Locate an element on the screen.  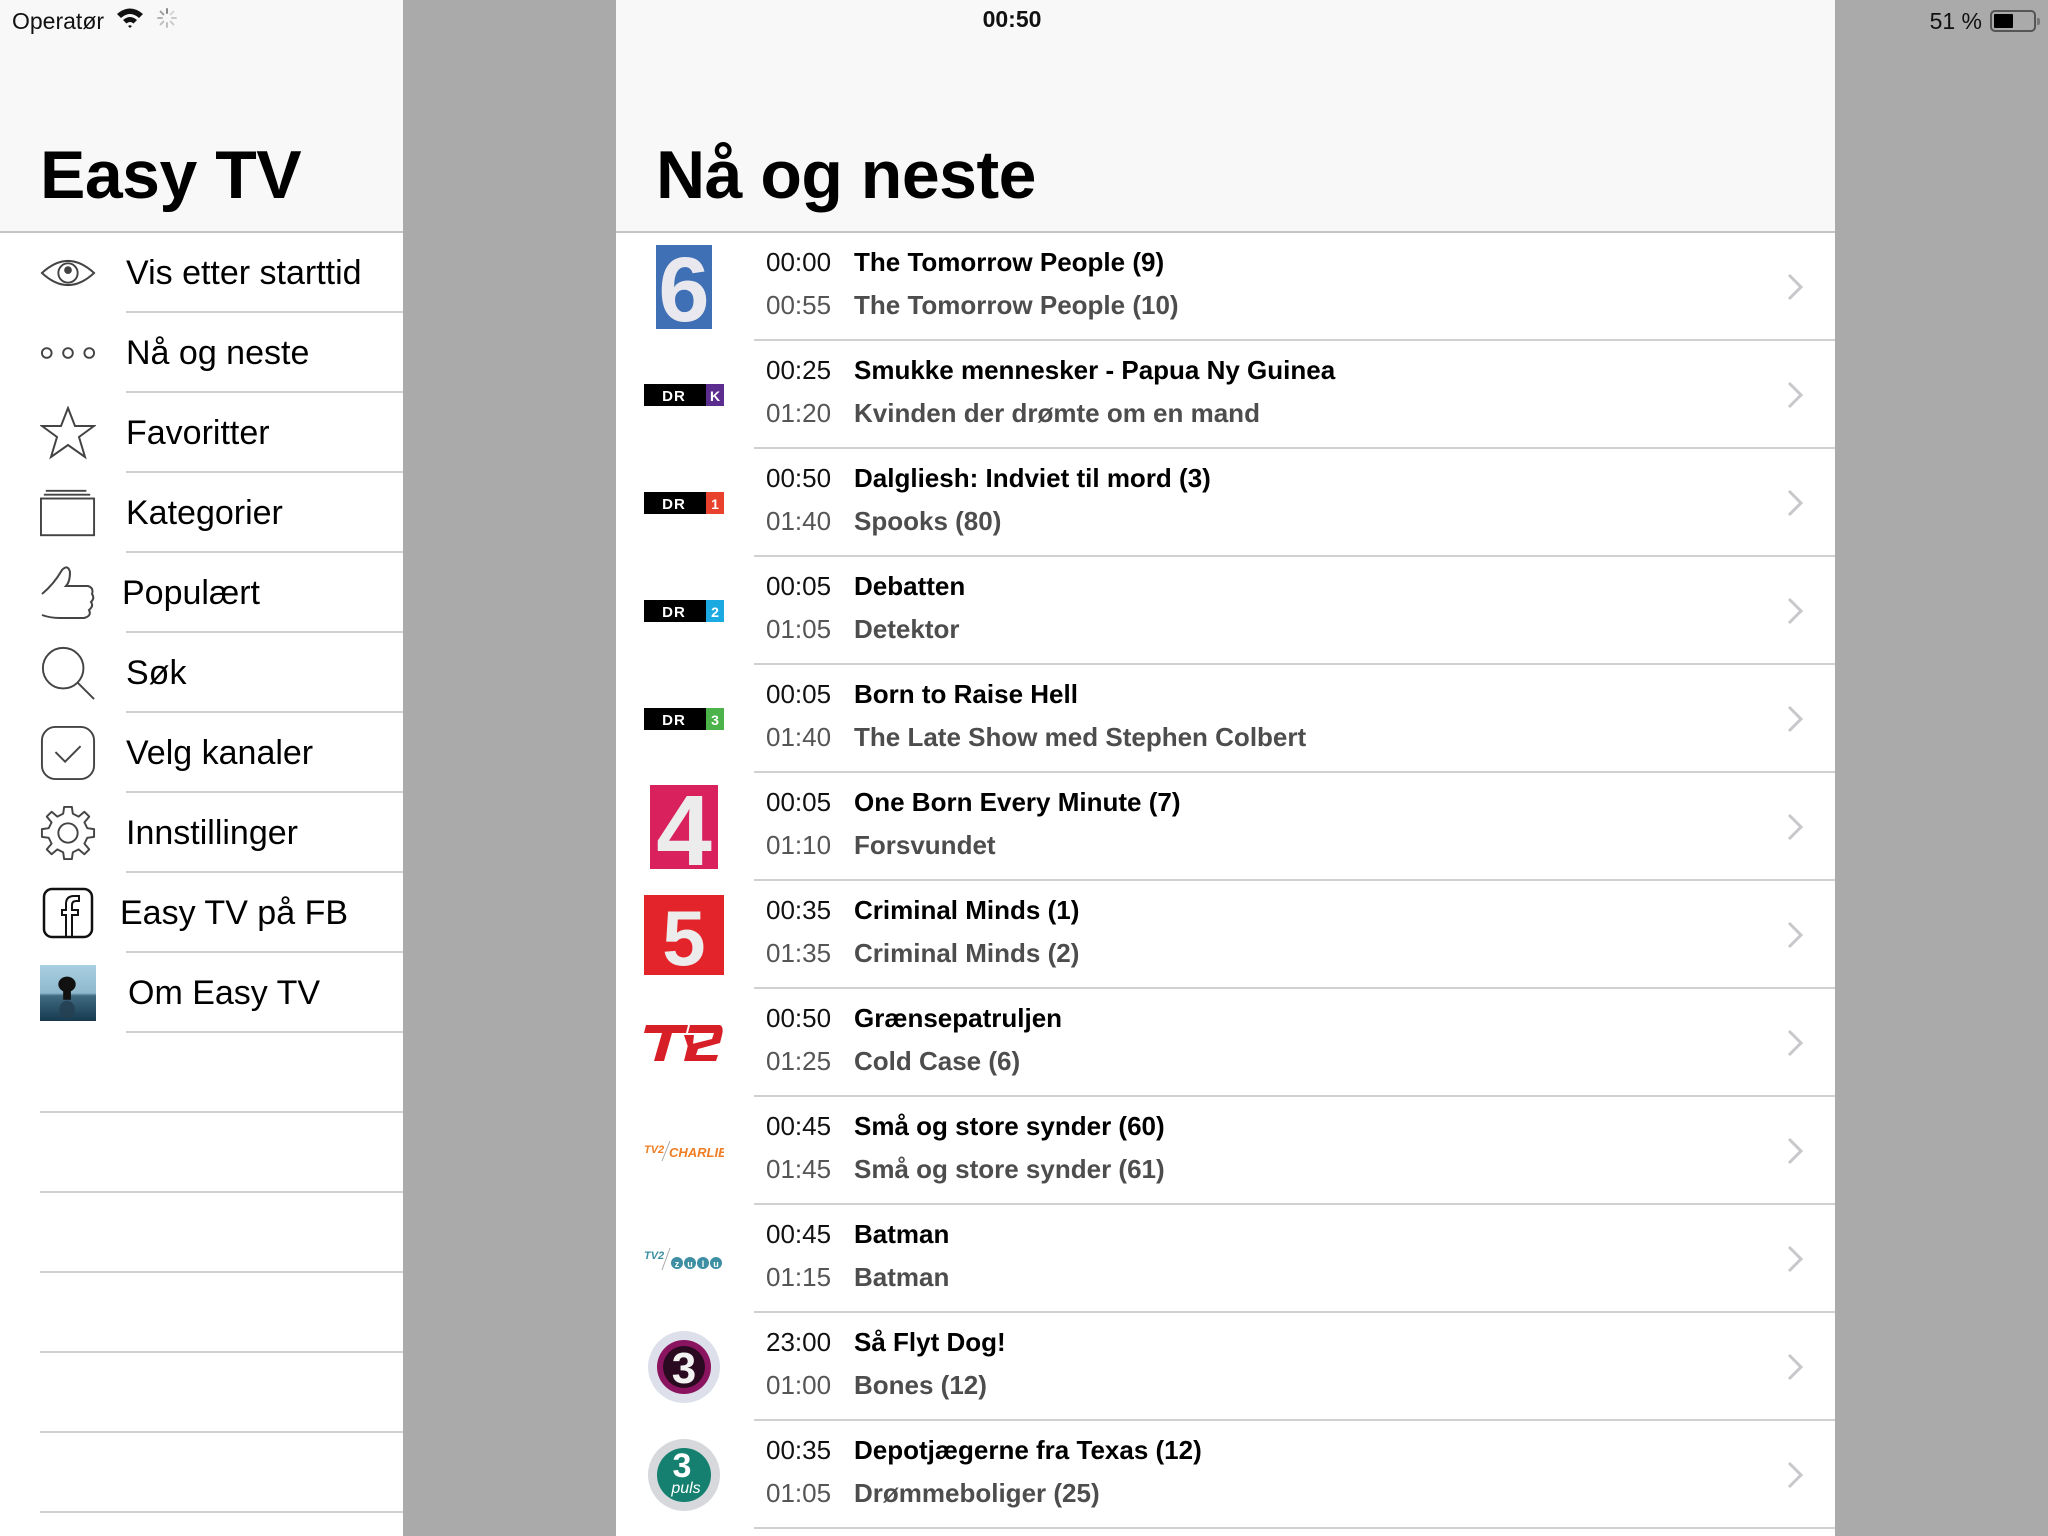
sidebar-item-label: Velg kanaler is located at coordinates (220, 752).